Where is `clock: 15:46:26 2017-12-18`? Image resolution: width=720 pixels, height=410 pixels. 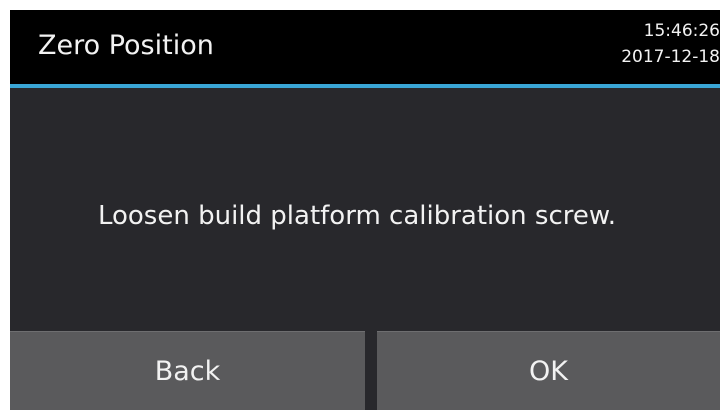 clock: 15:46:26 2017-12-18 is located at coordinates (670, 44).